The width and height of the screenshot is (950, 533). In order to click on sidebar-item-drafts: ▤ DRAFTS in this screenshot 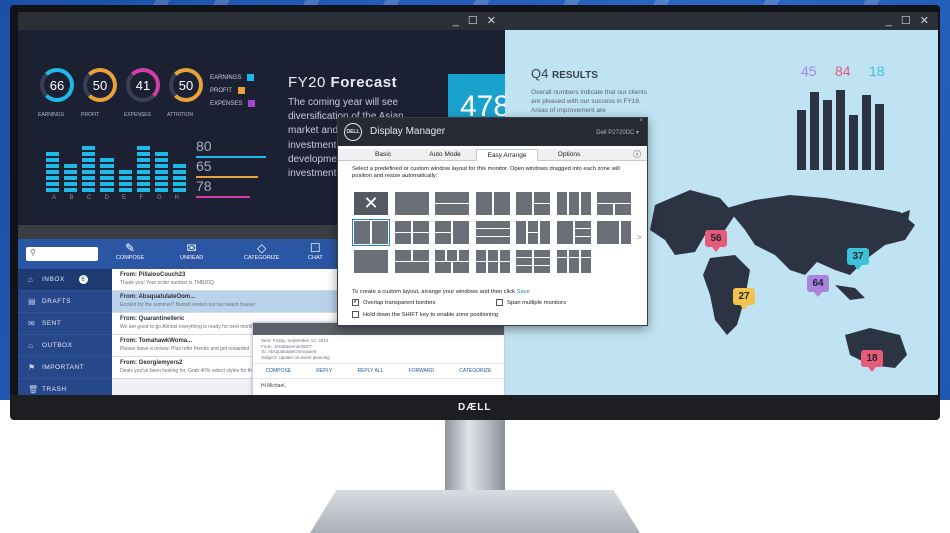, I will do `click(65, 302)`.